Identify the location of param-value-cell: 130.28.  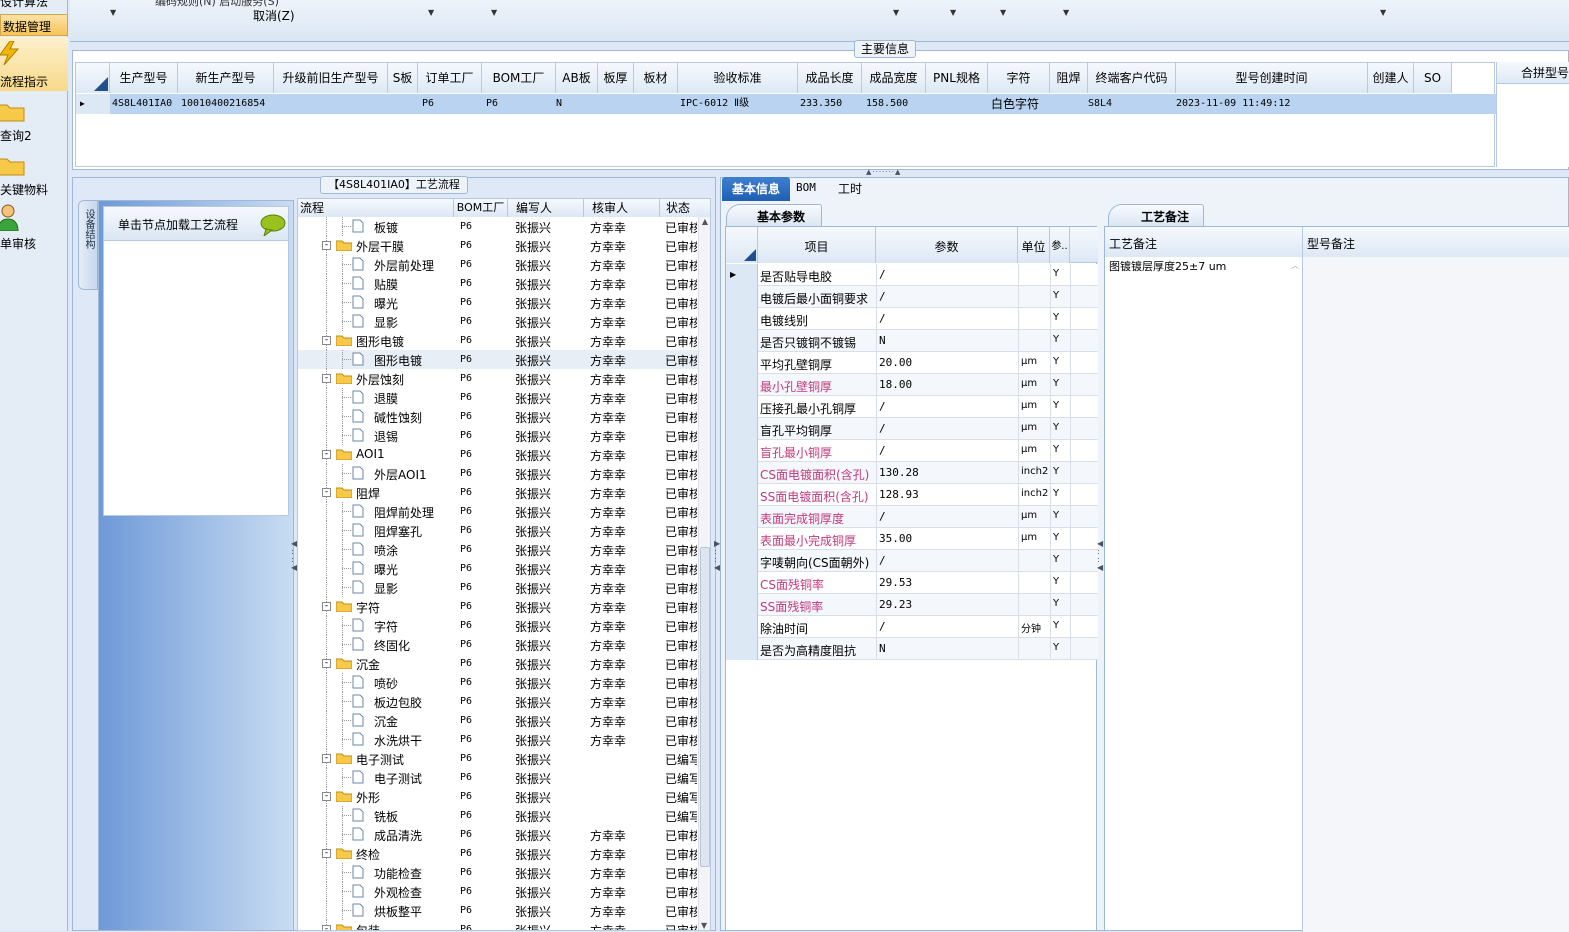
(947, 472).